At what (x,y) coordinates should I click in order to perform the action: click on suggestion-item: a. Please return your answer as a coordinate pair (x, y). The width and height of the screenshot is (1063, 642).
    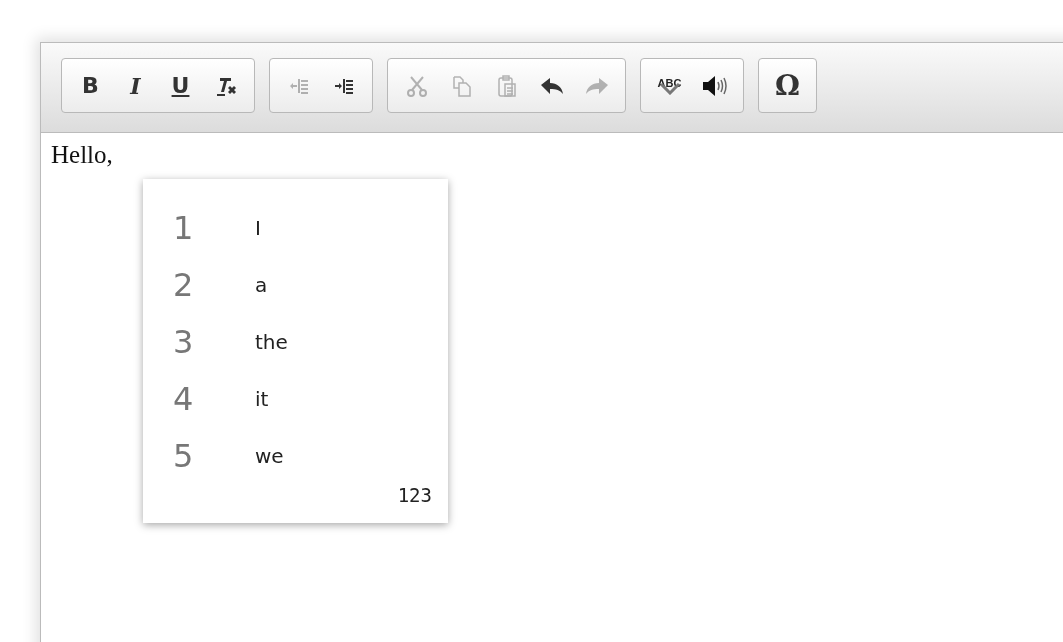
    Looking at the image, I should click on (261, 284).